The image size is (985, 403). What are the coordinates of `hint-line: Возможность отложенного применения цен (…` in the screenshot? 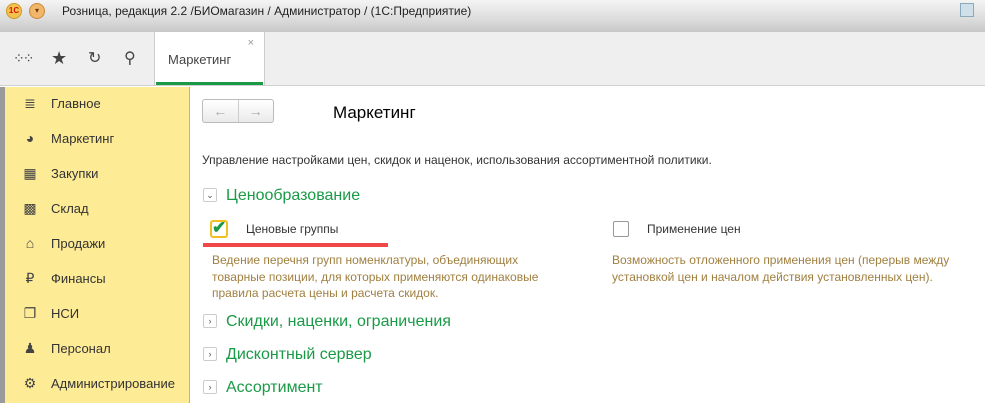 It's located at (781, 260).